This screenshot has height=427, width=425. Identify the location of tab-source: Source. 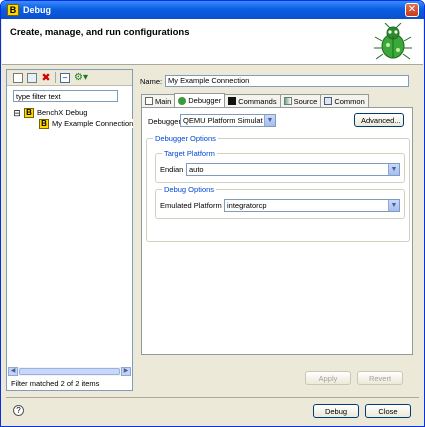
(300, 100).